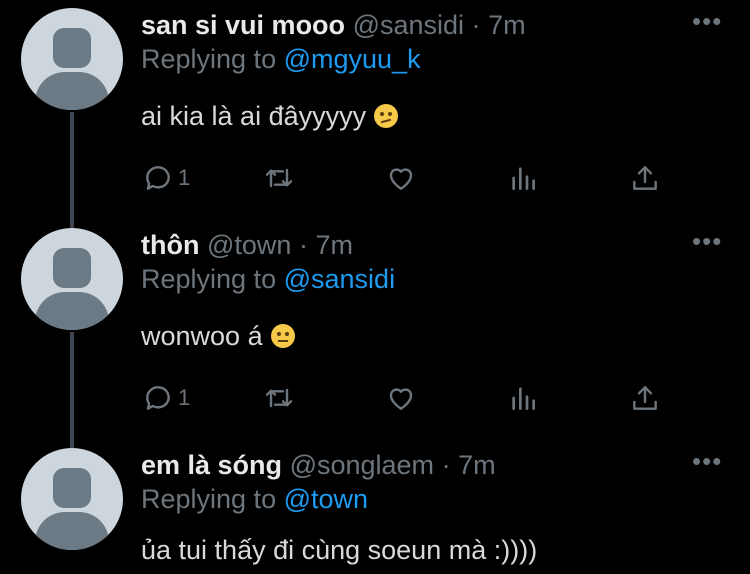 This screenshot has width=750, height=574. I want to click on tweet-text-container: wonwoo á, so click(218, 336).